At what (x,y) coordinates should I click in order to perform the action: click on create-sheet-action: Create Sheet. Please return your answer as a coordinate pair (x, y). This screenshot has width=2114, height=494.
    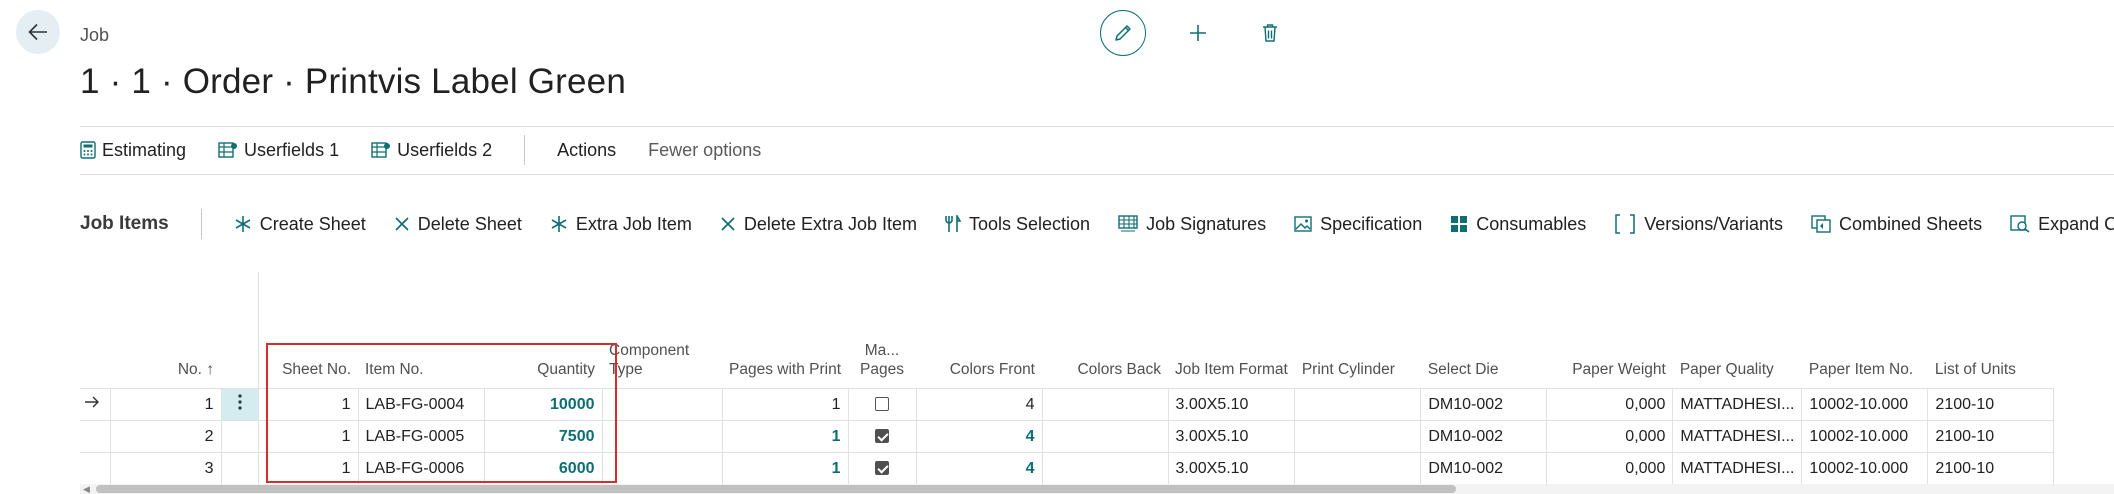
    Looking at the image, I should click on (300, 224).